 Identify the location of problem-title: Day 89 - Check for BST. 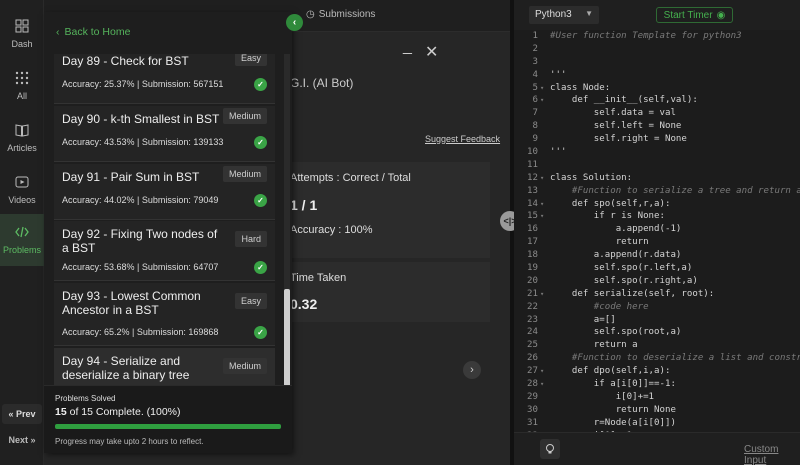
(125, 61).